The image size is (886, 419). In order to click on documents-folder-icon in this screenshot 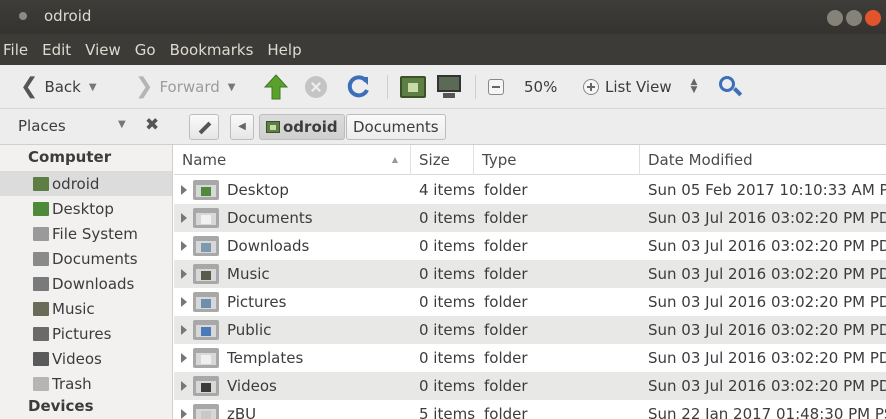, I will do `click(41, 258)`.